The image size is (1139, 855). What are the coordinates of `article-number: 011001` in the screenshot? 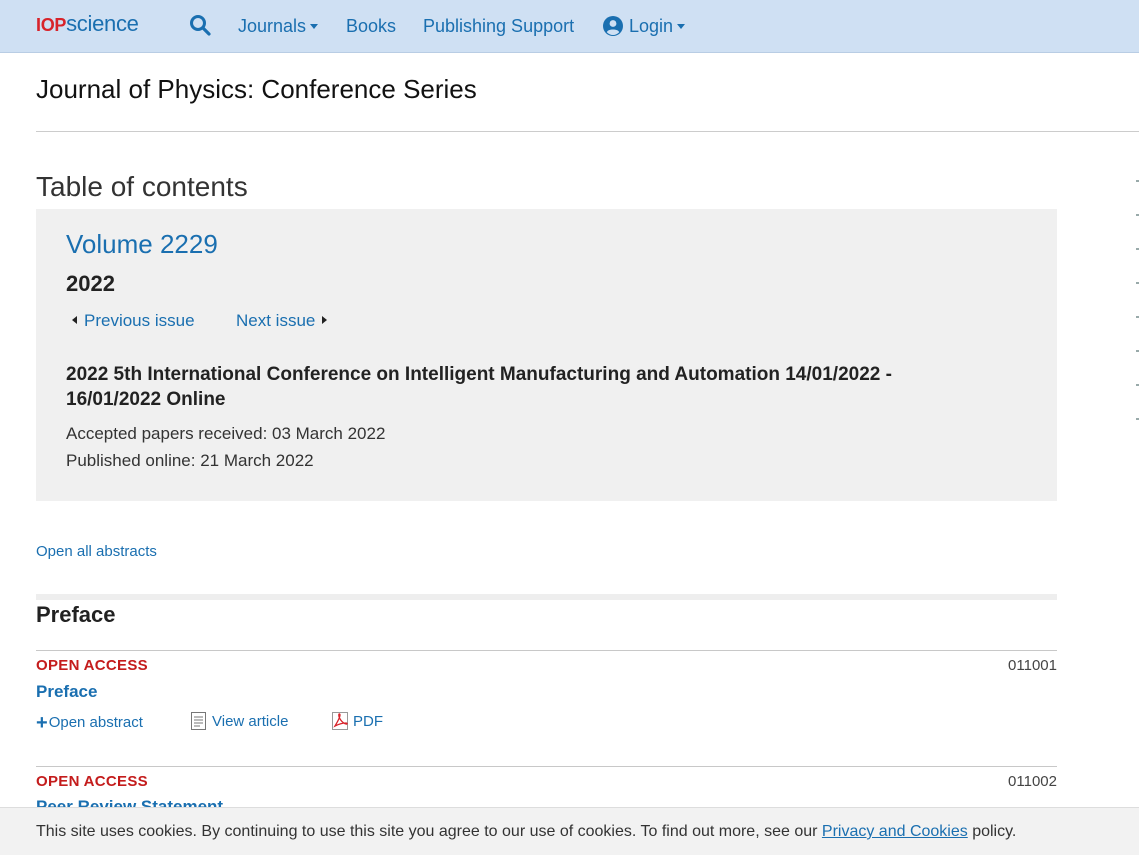 It's located at (1032, 665).